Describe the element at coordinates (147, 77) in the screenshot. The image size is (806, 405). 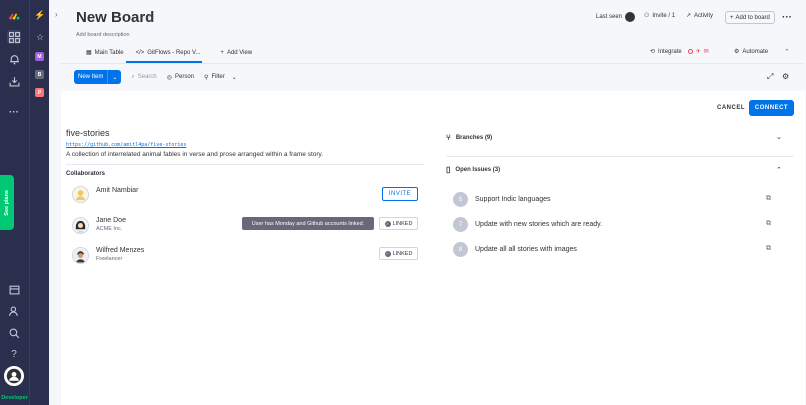
I see `search-label: Search` at that location.